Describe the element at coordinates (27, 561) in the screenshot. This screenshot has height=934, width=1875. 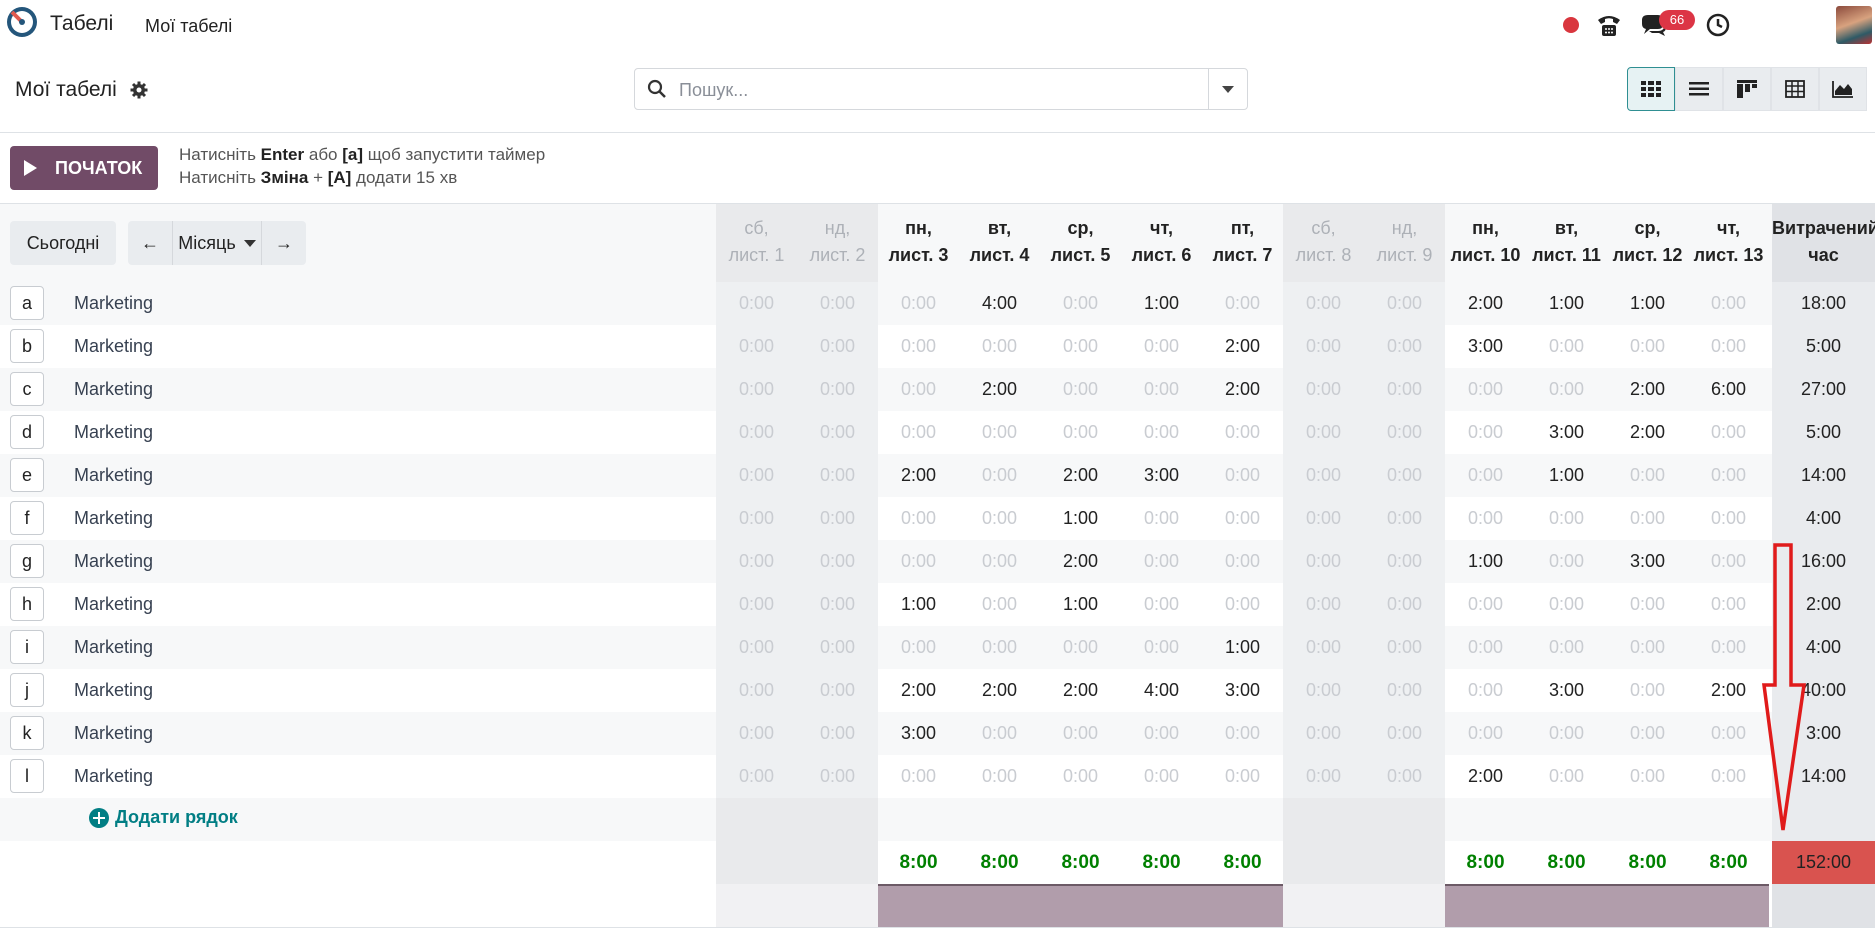
I see `row-avatar: g` at that location.